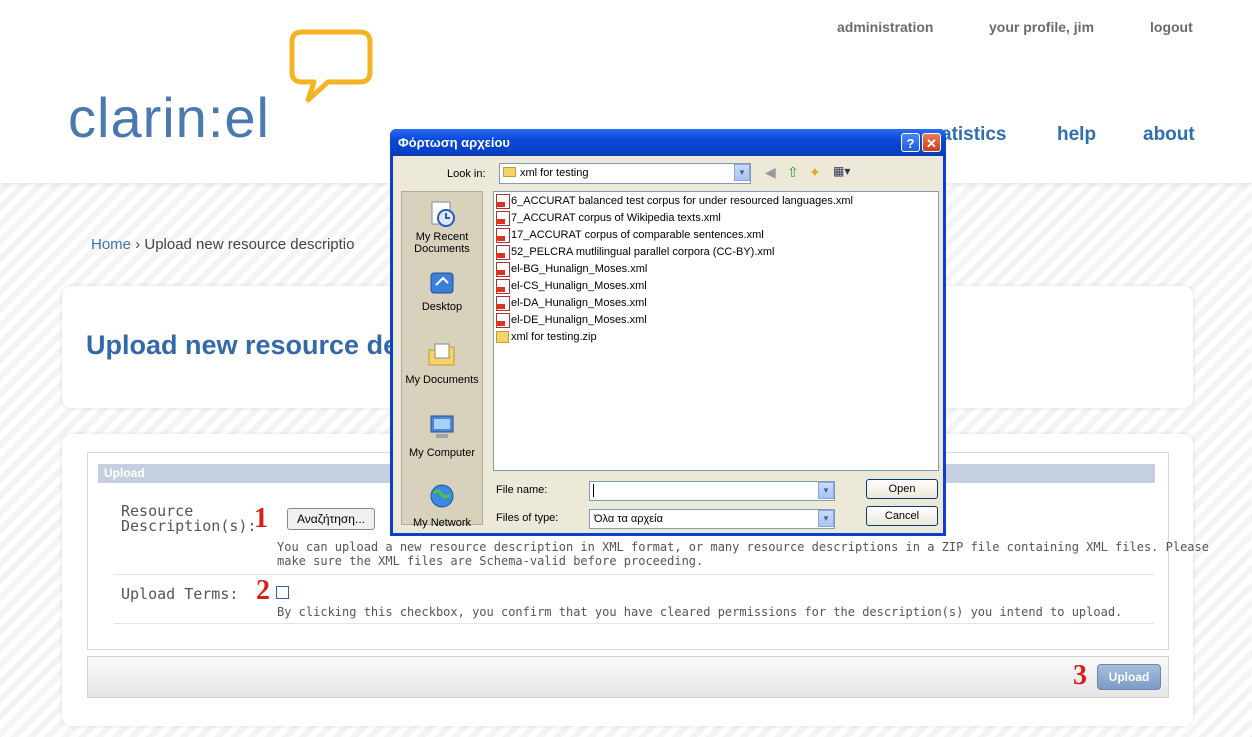  What do you see at coordinates (442, 307) in the screenshot?
I see `place-label: Desktop` at bounding box center [442, 307].